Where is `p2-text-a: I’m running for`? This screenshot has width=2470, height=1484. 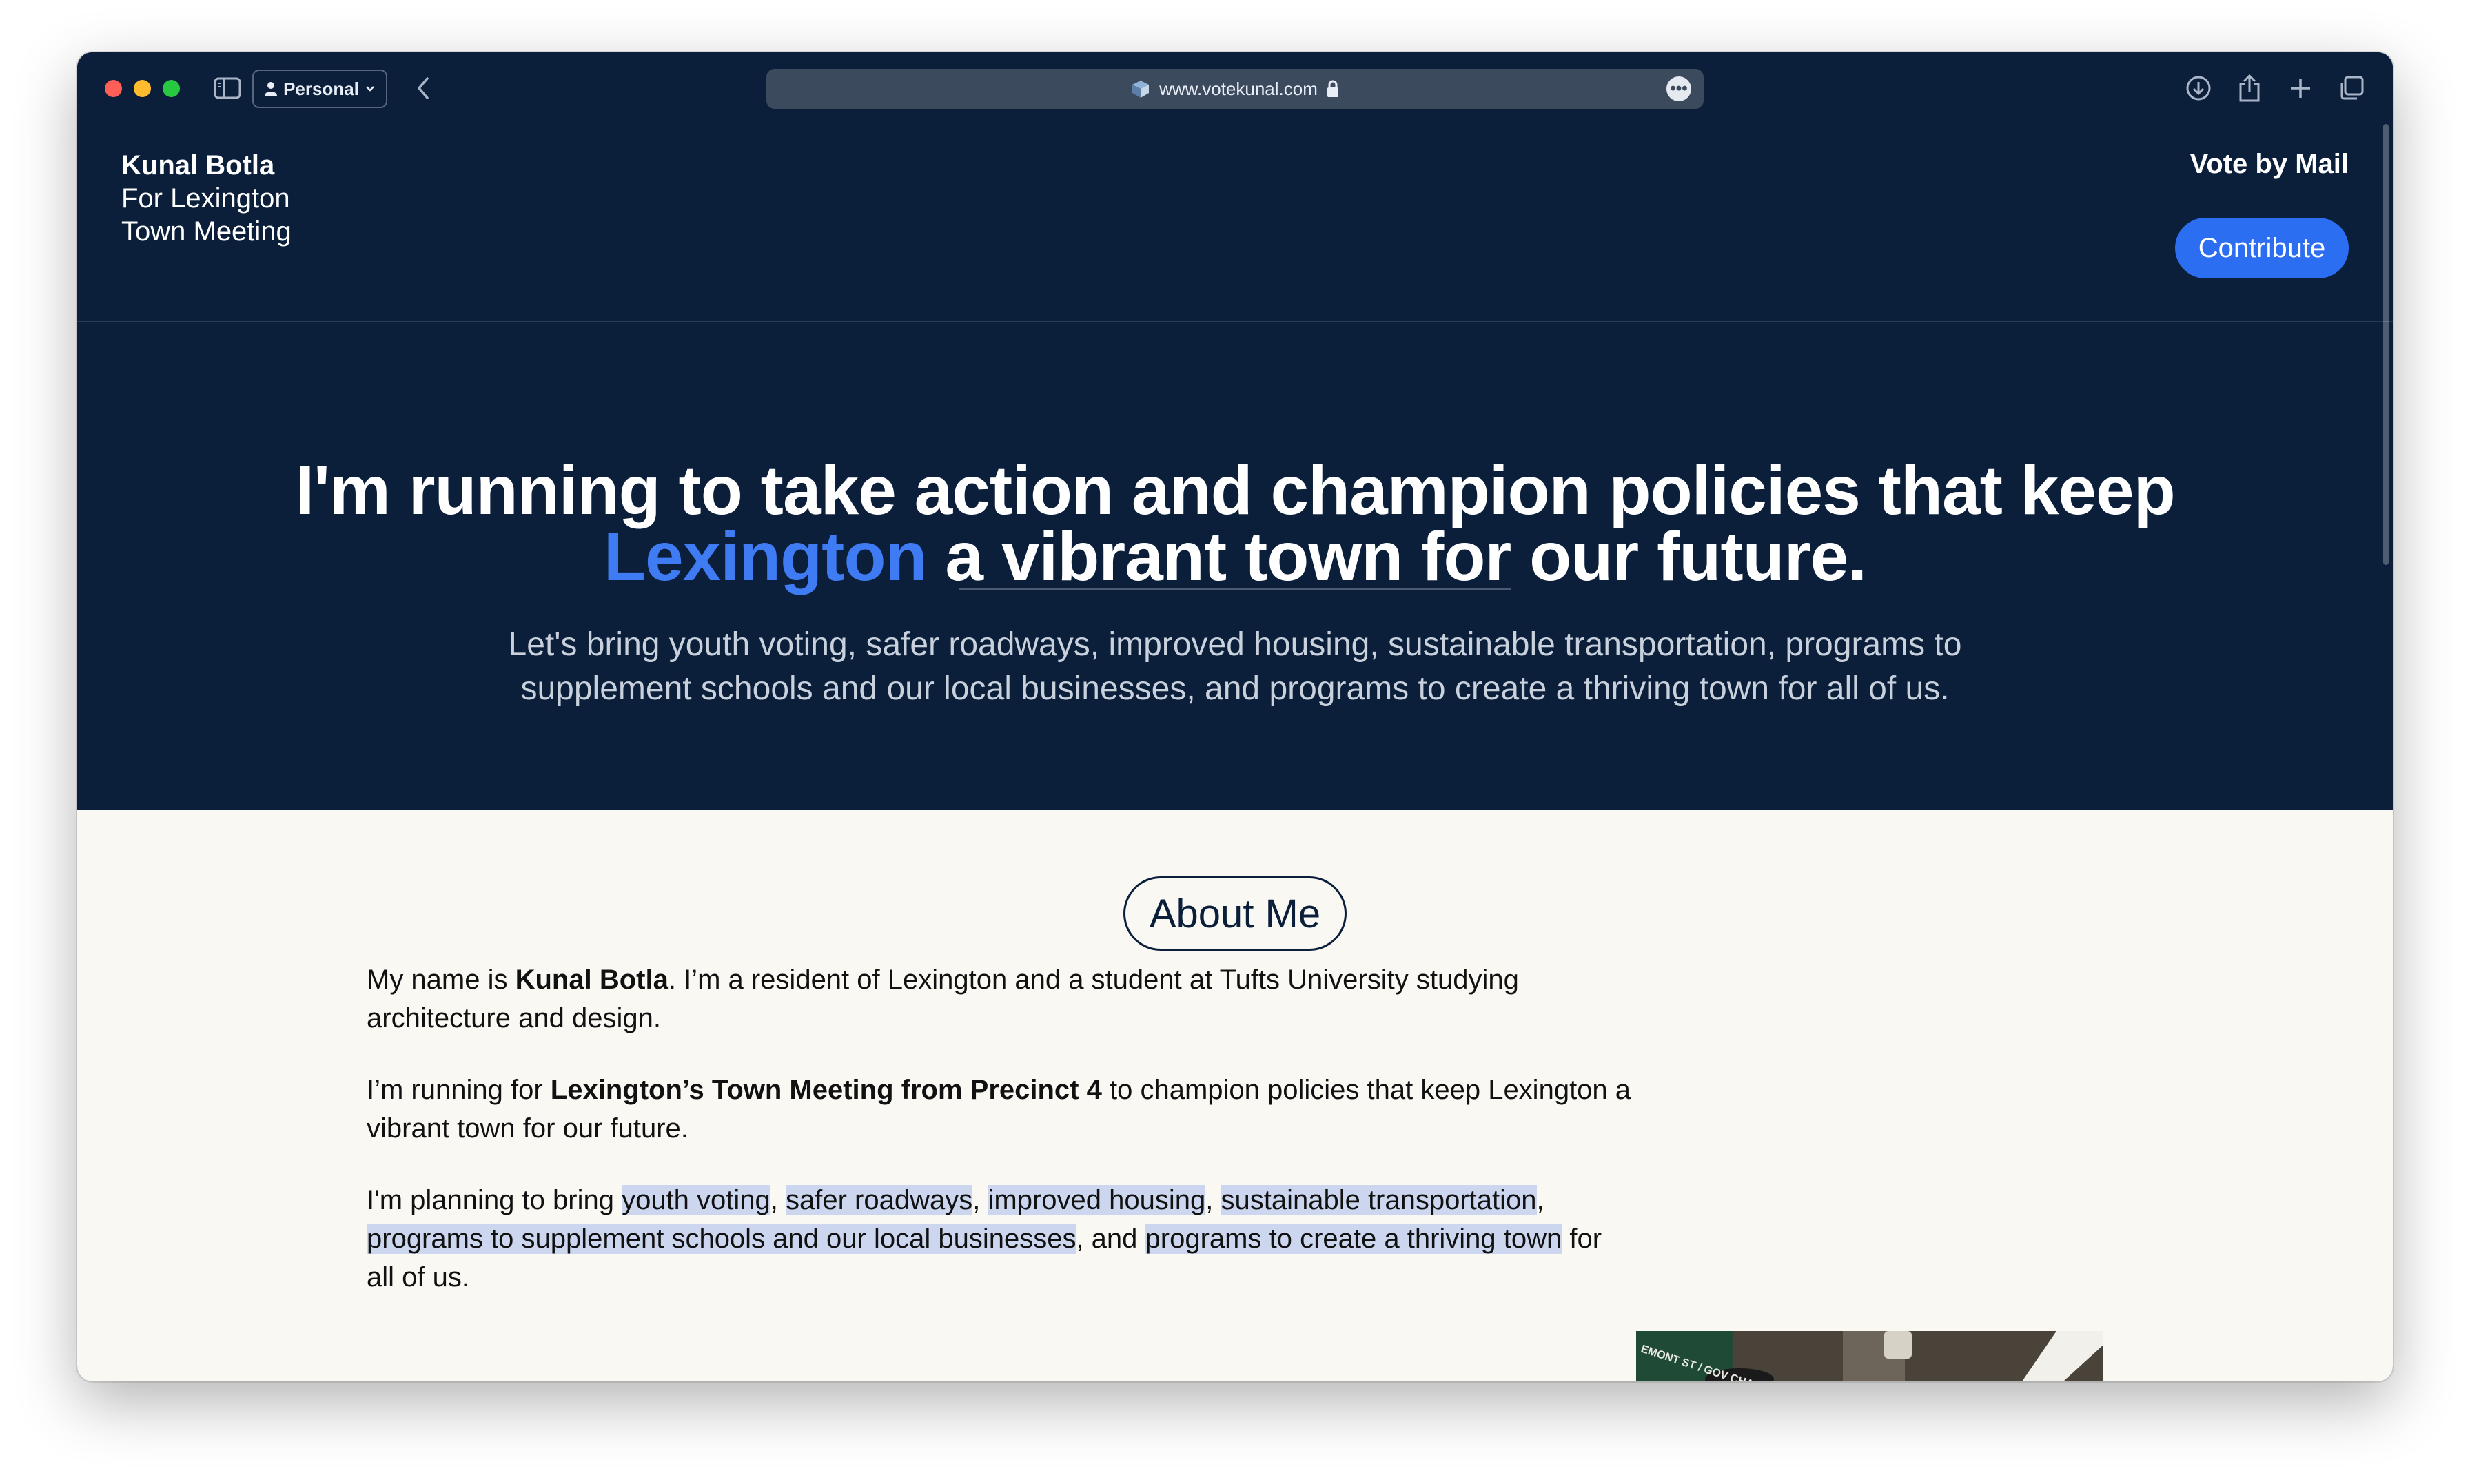
p2-text-a: I’m running for is located at coordinates (459, 1090).